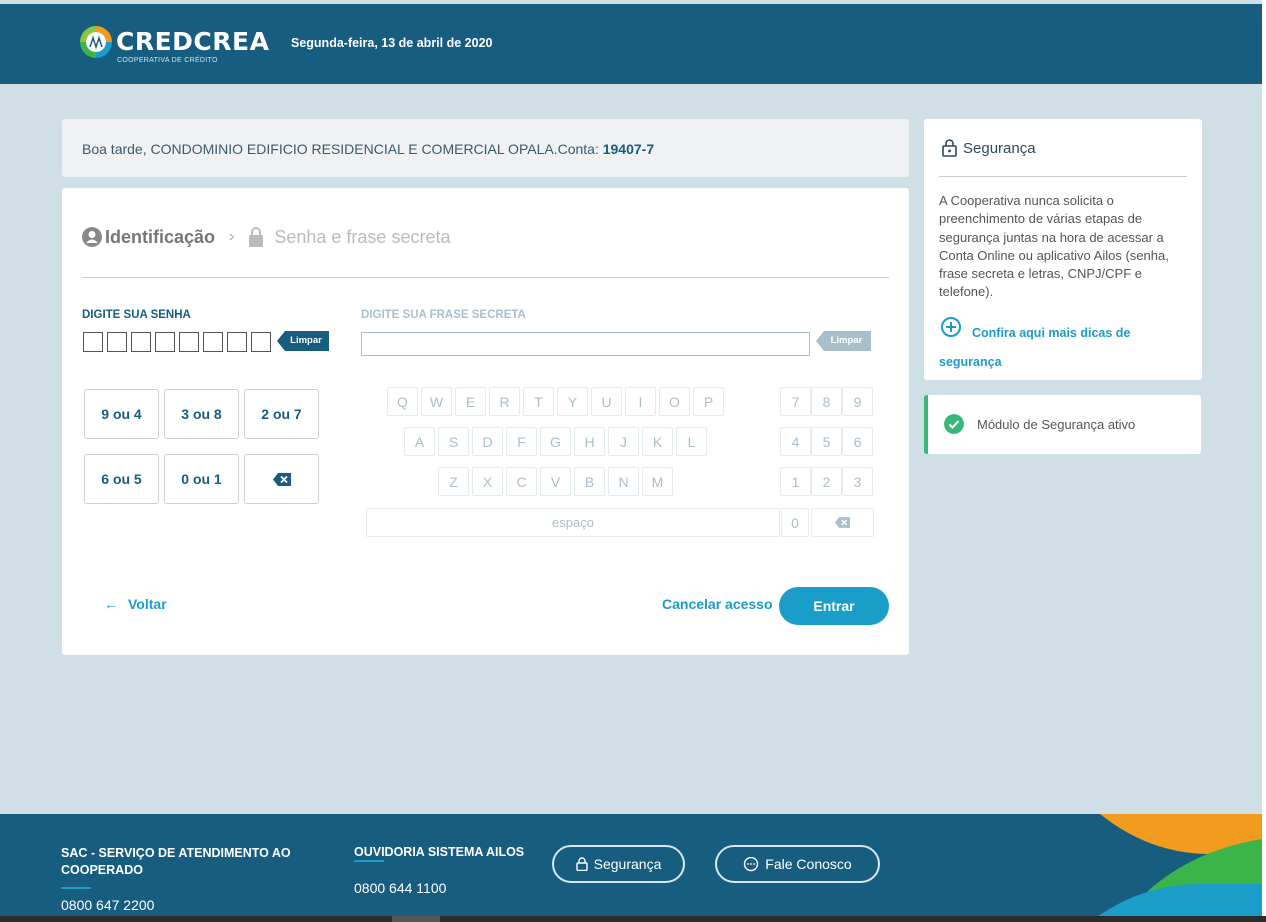  What do you see at coordinates (1056, 424) in the screenshot?
I see `security-module-text: Módulo de Segurança ativo` at bounding box center [1056, 424].